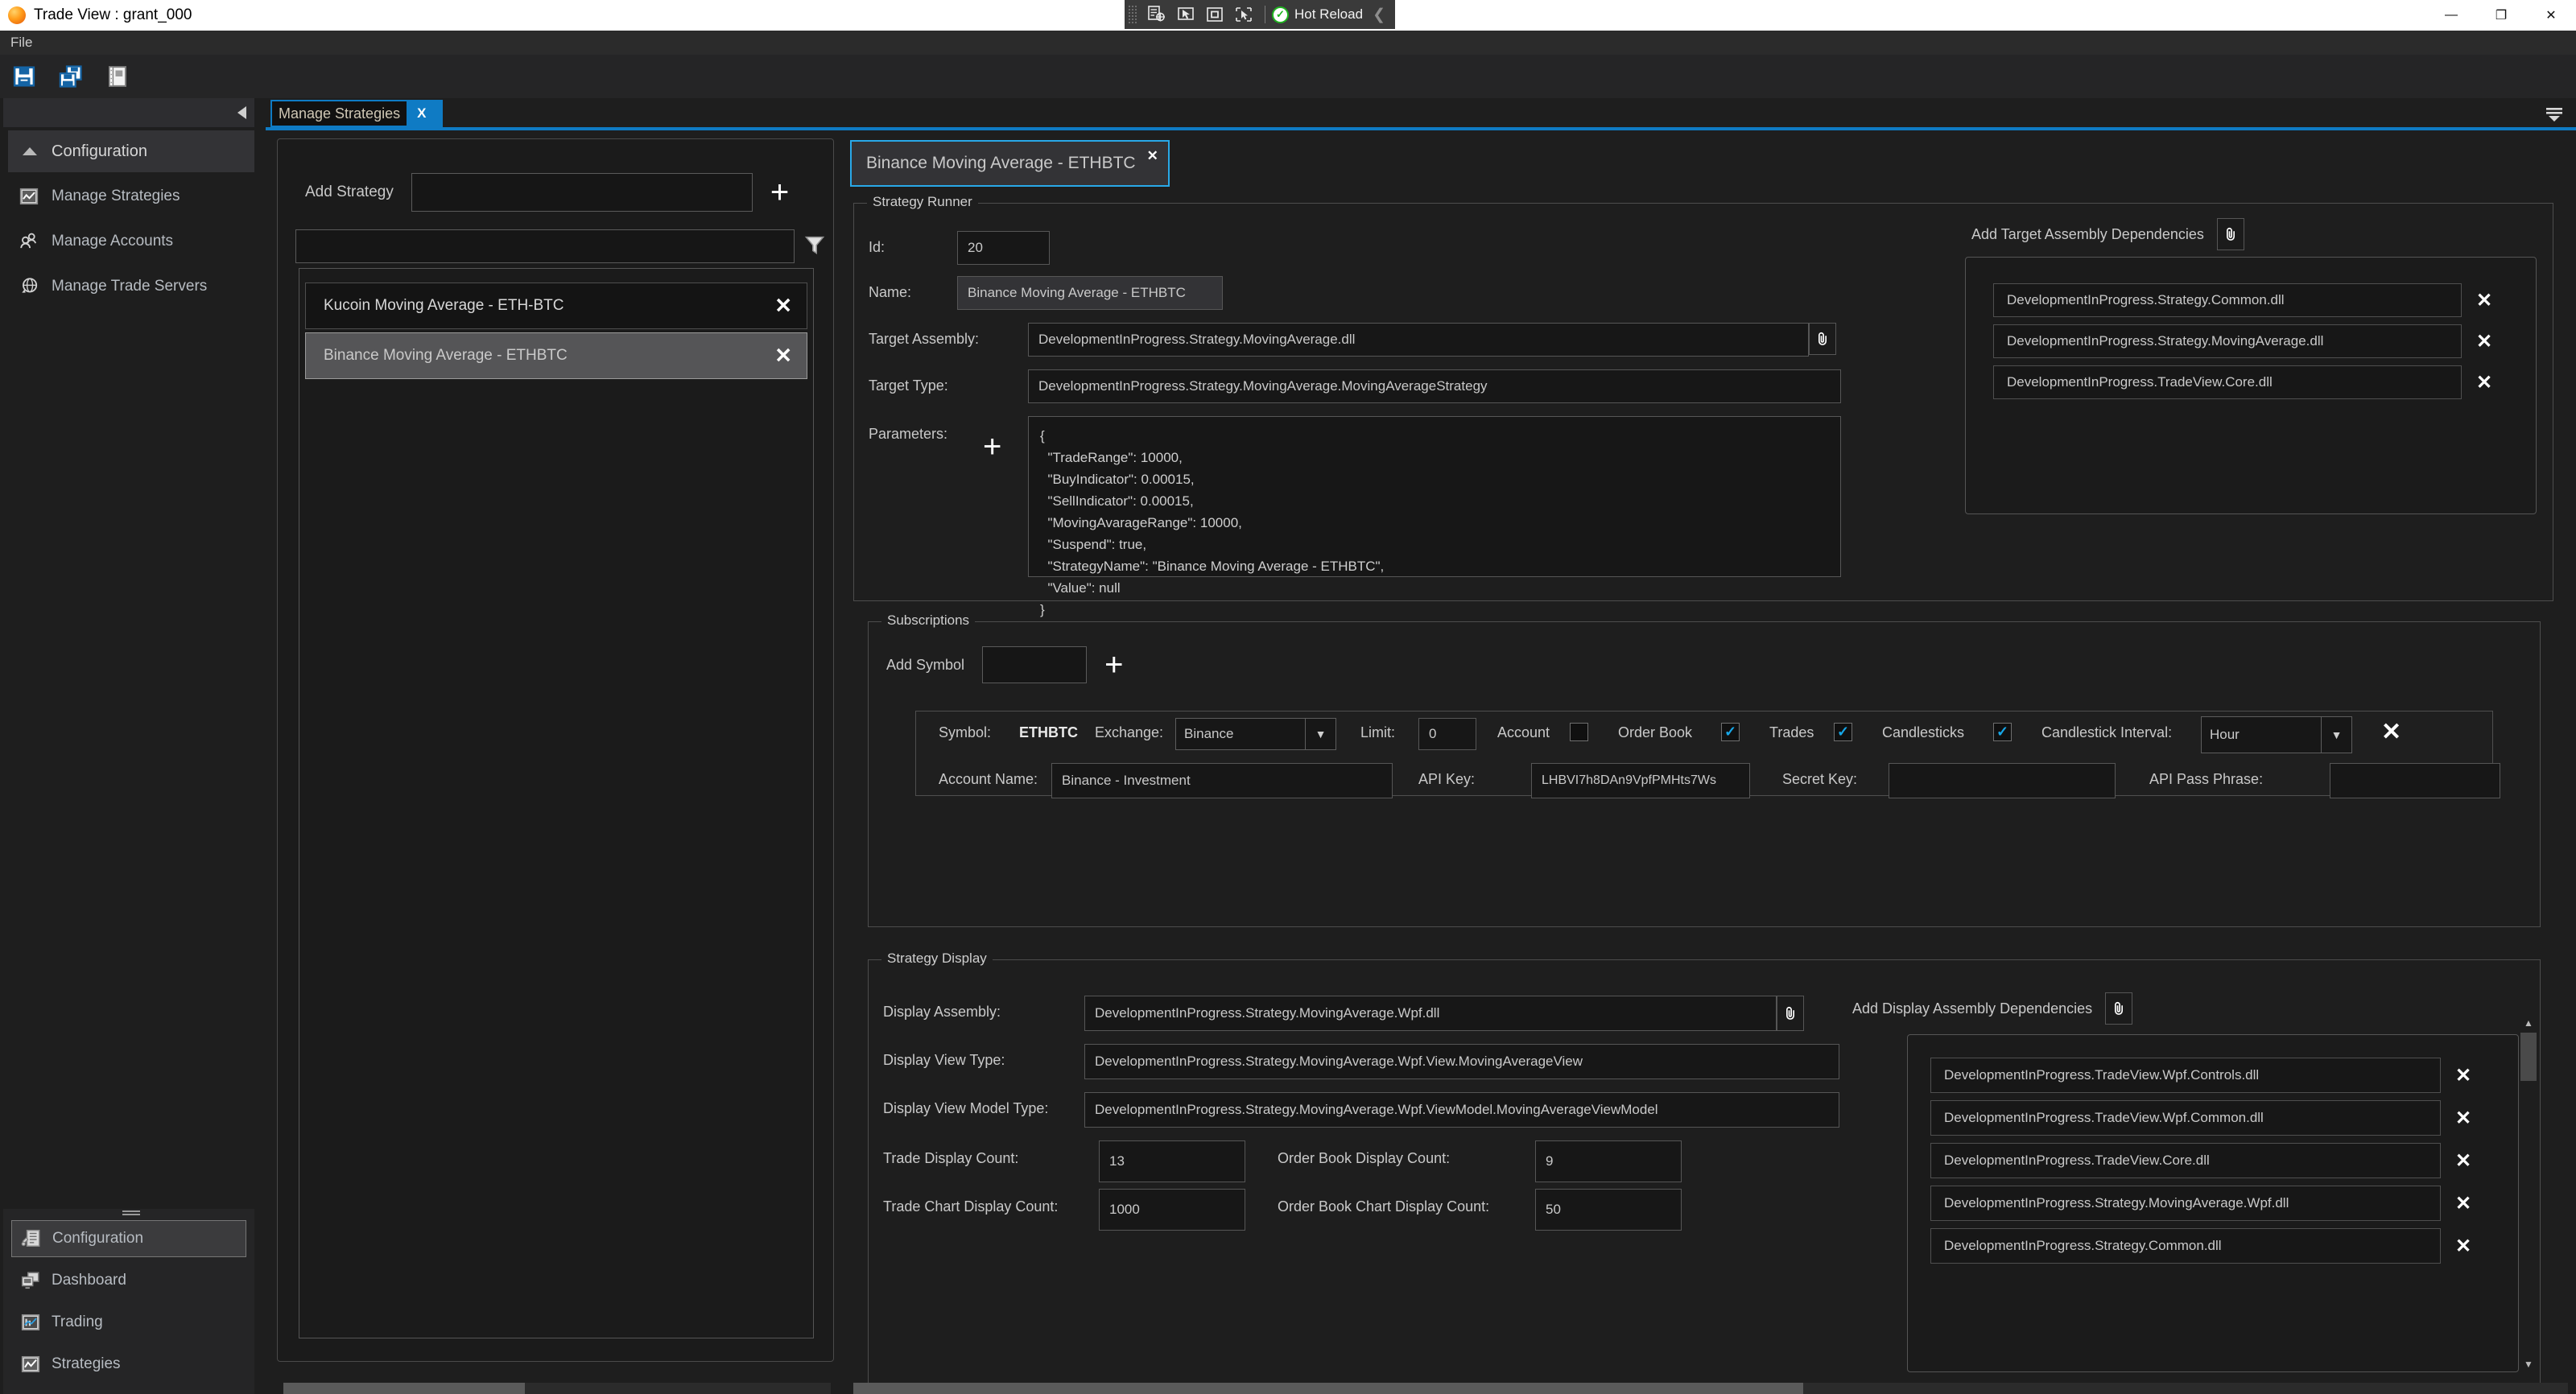 This screenshot has width=2576, height=1394. What do you see at coordinates (1608, 1210) in the screenshot?
I see `order-book-chart-display-count-input` at bounding box center [1608, 1210].